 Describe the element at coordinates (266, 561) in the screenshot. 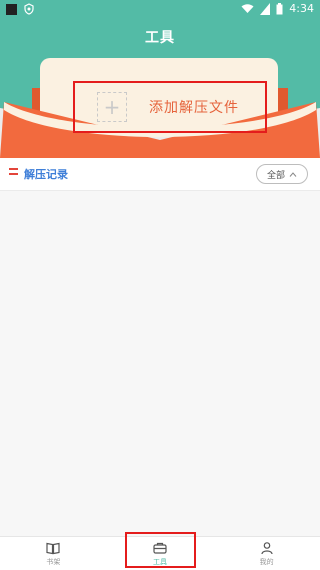

I see `tab-mine-label: 我的` at that location.